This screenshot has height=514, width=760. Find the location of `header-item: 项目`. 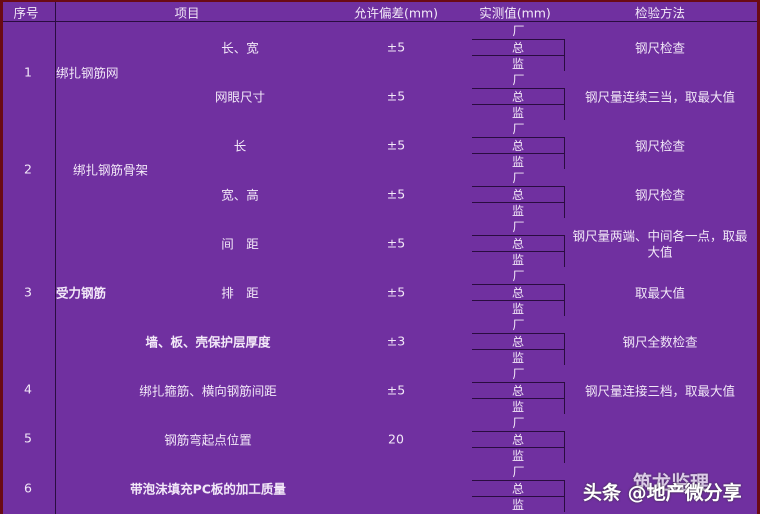

header-item: 项目 is located at coordinates (187, 13).